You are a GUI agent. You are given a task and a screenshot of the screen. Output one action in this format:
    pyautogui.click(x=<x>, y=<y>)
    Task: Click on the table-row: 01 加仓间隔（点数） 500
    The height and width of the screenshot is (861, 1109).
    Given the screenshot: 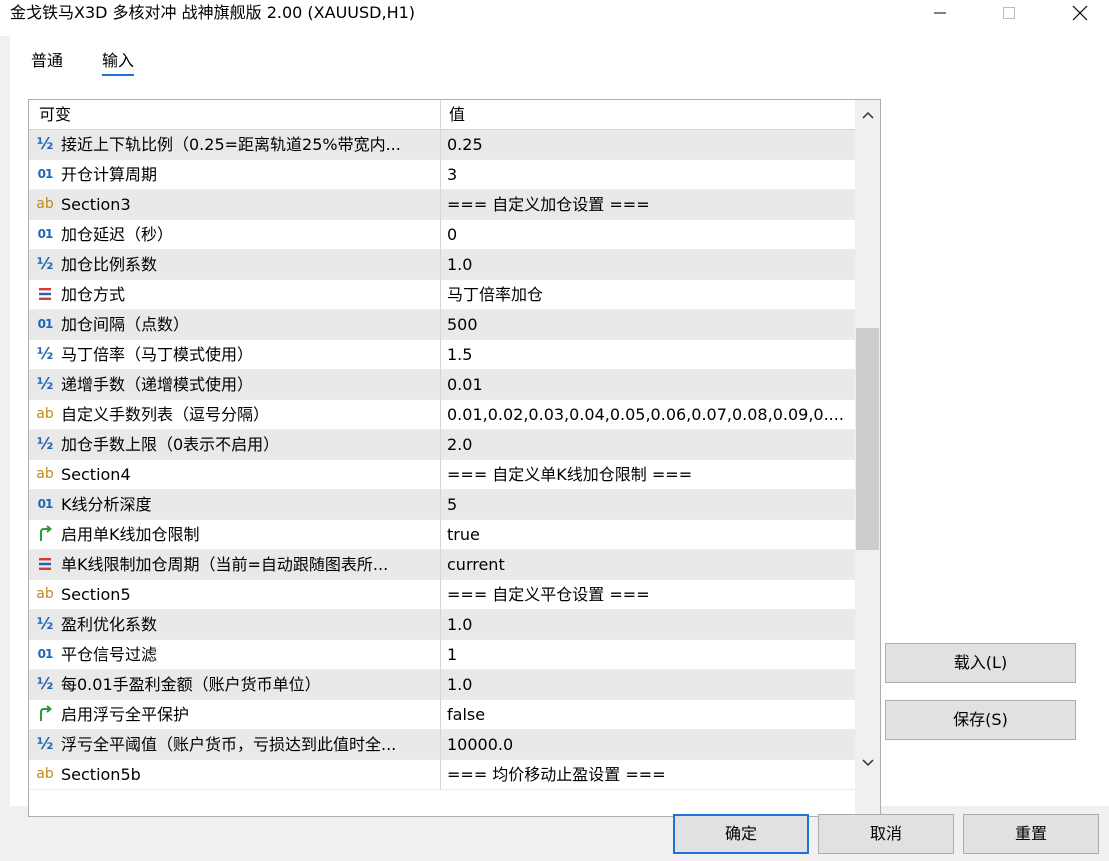 What is the action you would take?
    pyautogui.click(x=442, y=325)
    